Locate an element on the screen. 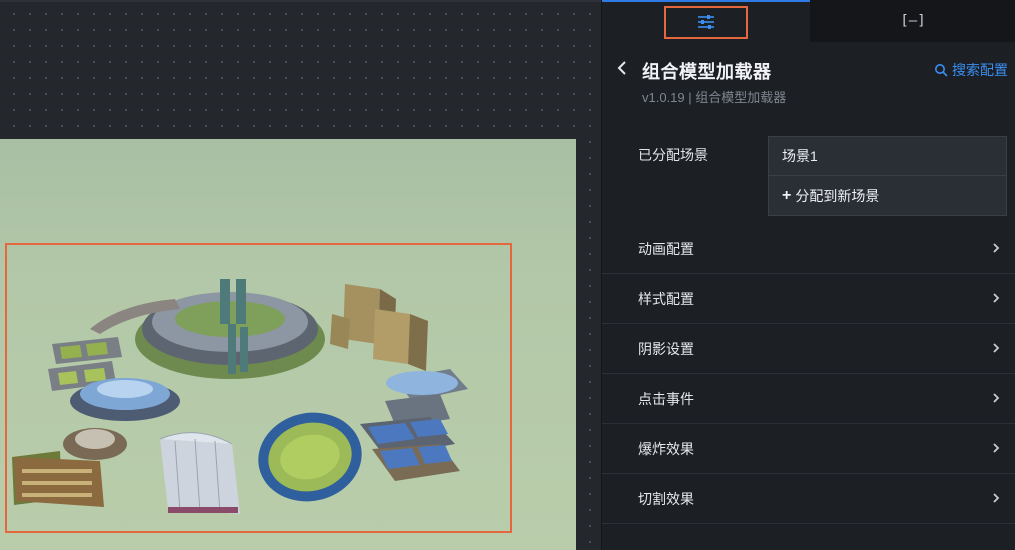  tab-config is located at coordinates (706, 21).